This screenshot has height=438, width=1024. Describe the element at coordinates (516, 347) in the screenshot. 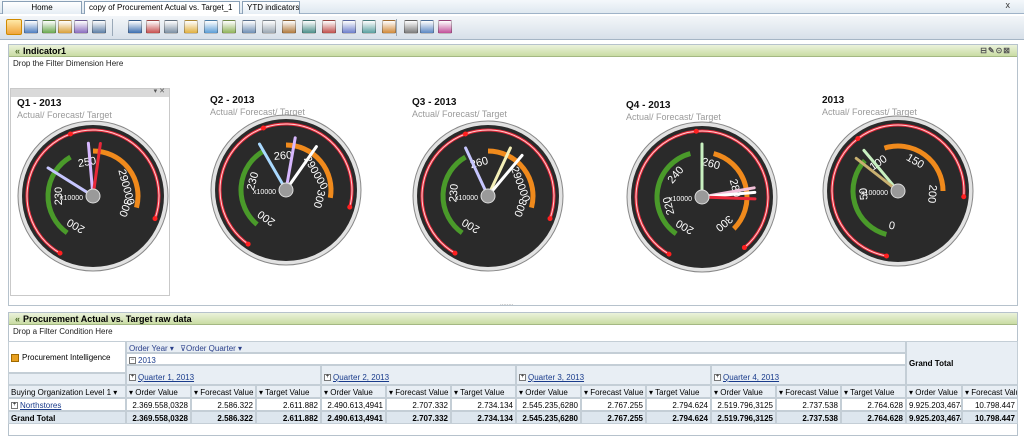

I see `column-dimension-bar: Order Year ▾ ⊽Order Quarter ▾` at that location.